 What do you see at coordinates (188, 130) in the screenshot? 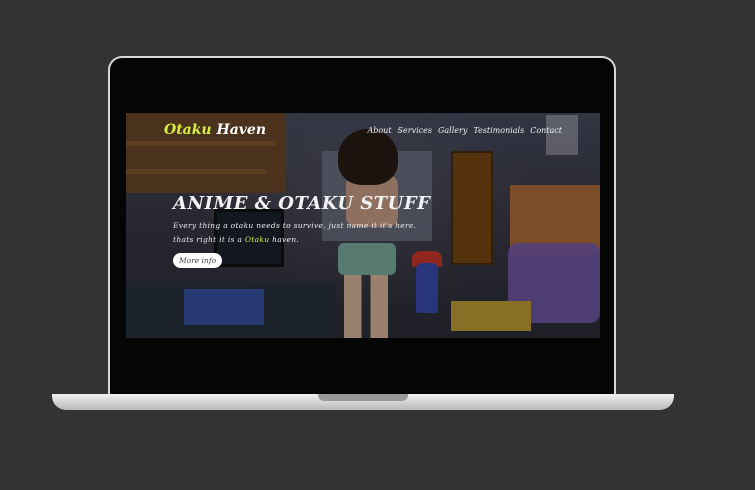
I see `brand-part1: Otaku` at bounding box center [188, 130].